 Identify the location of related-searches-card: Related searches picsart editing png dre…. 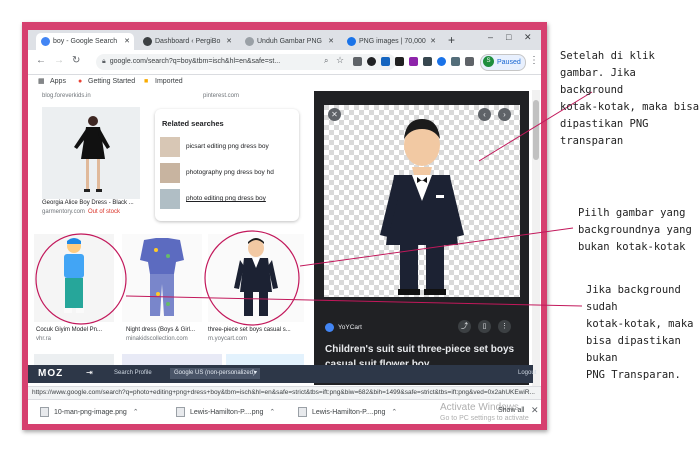
(227, 165).